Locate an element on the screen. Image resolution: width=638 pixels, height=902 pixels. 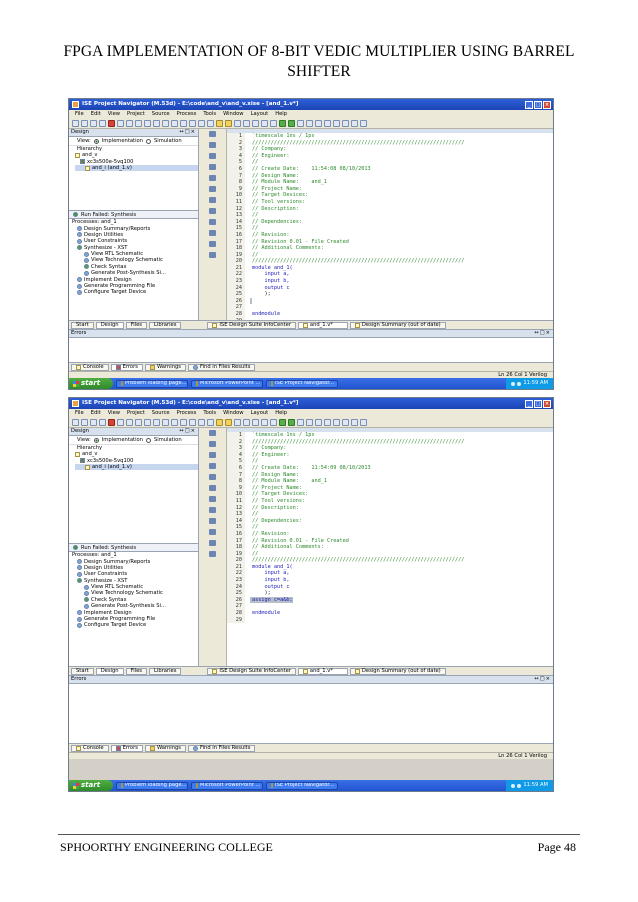
menu-item: Source is located at coordinates (161, 413).